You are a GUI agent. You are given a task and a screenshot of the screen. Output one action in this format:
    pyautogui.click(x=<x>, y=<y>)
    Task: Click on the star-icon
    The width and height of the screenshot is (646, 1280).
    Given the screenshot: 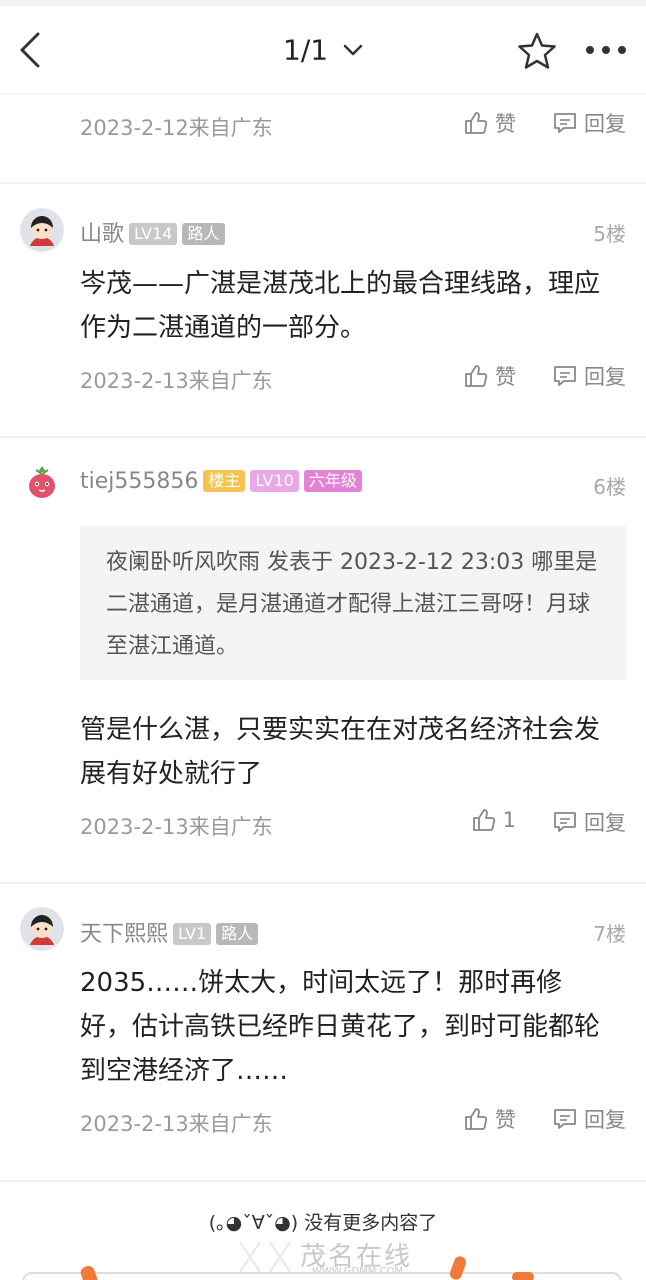 What is the action you would take?
    pyautogui.click(x=537, y=50)
    